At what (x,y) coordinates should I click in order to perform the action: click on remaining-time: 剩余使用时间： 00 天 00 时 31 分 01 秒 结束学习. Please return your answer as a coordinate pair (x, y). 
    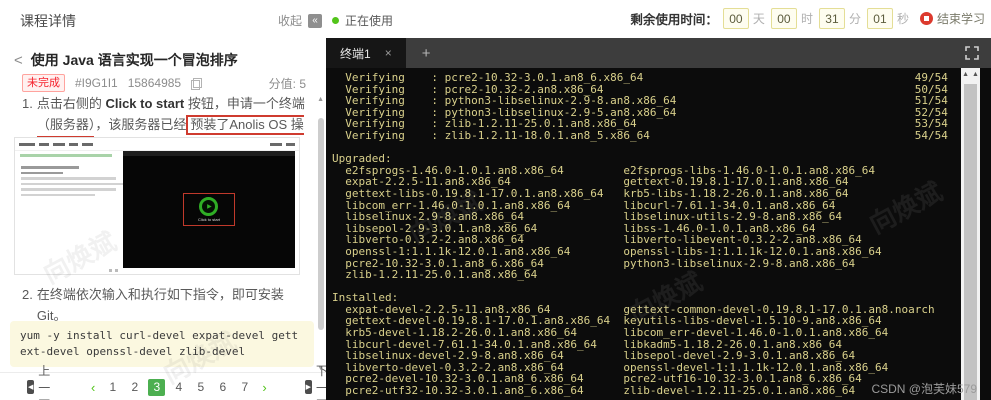
    Looking at the image, I should click on (807, 18).